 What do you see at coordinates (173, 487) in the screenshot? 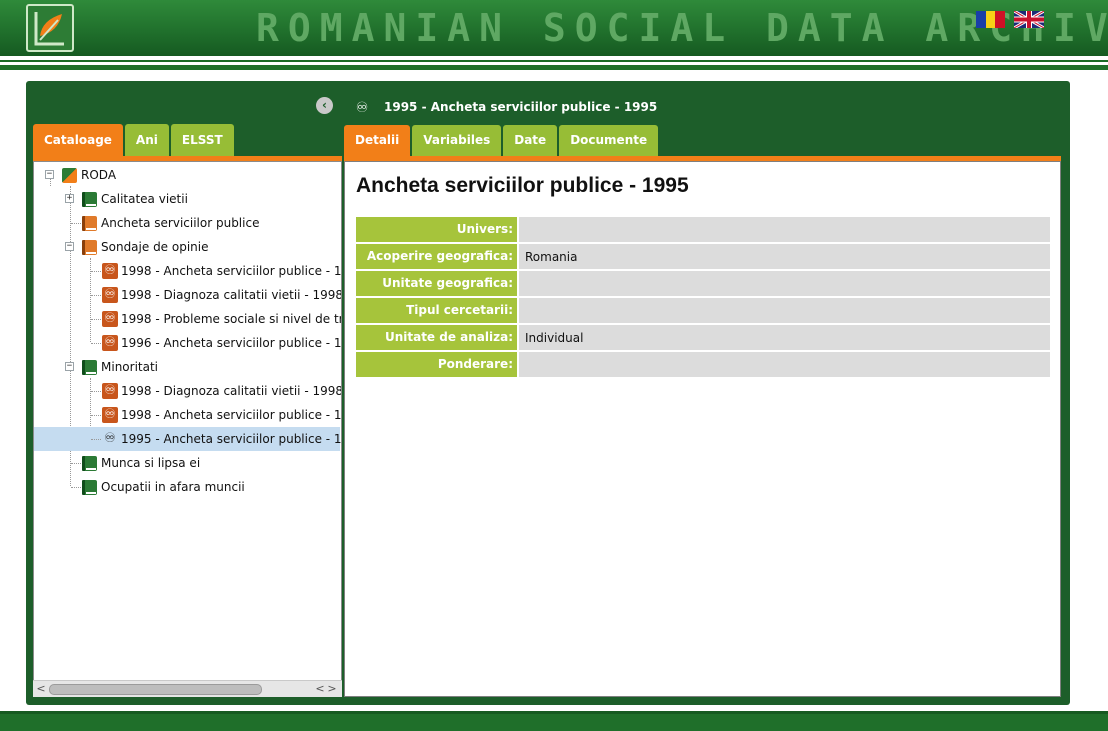
I see `tree-item-label: Ocupatii in afara muncii` at bounding box center [173, 487].